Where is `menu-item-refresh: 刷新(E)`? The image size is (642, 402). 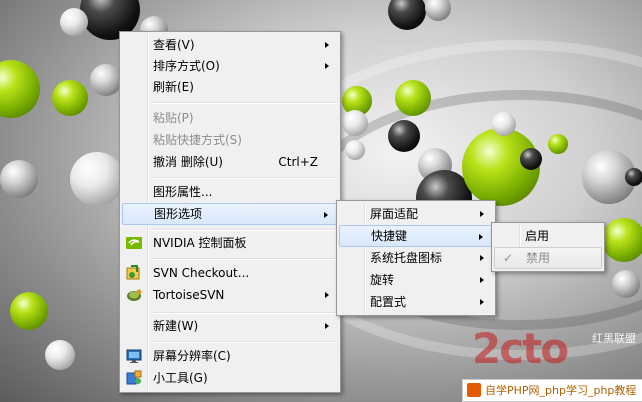 menu-item-refresh: 刷新(E) is located at coordinates (230, 87).